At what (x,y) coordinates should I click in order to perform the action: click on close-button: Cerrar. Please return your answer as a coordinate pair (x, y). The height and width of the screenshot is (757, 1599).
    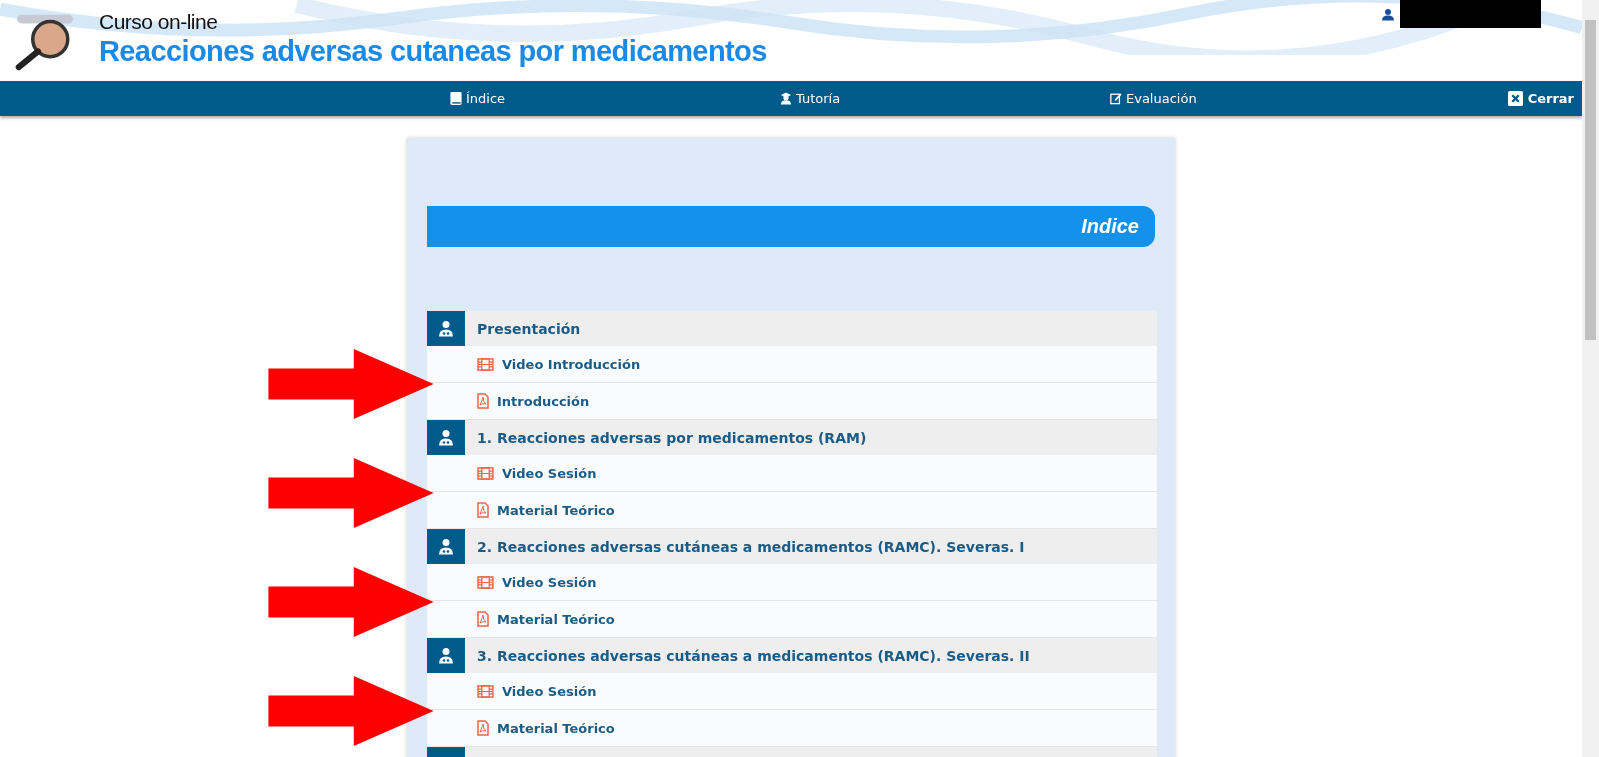
    Looking at the image, I should click on (1540, 98).